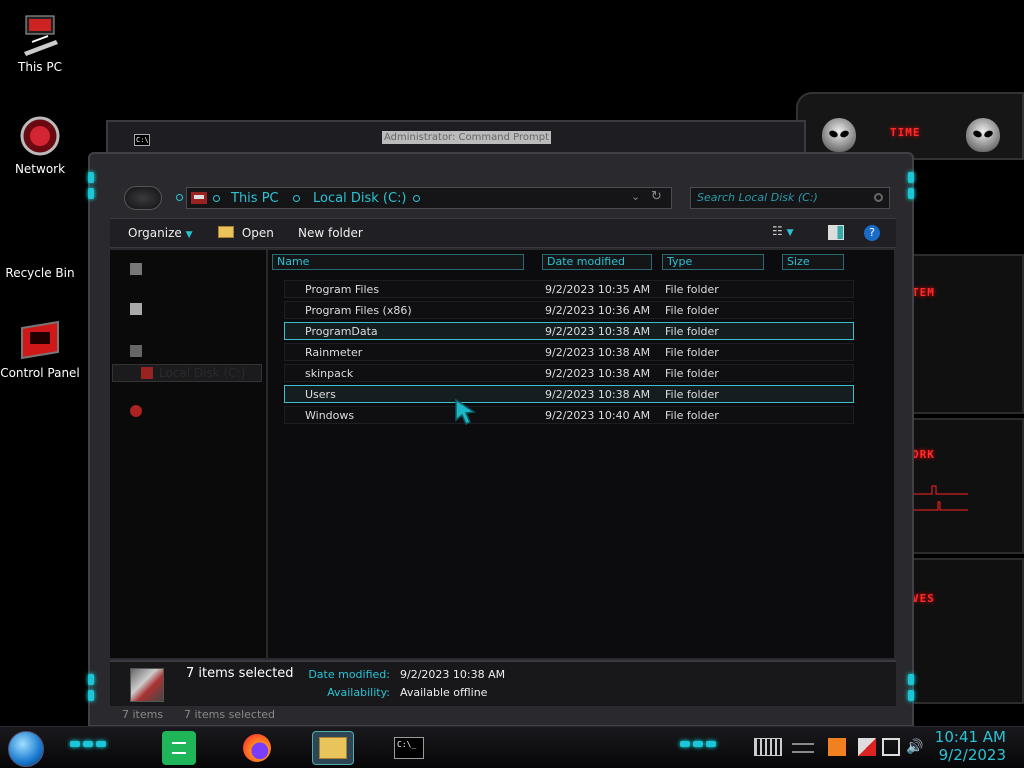  Describe the element at coordinates (240, 673) in the screenshot. I see `selection-count: 7 items selected` at that location.